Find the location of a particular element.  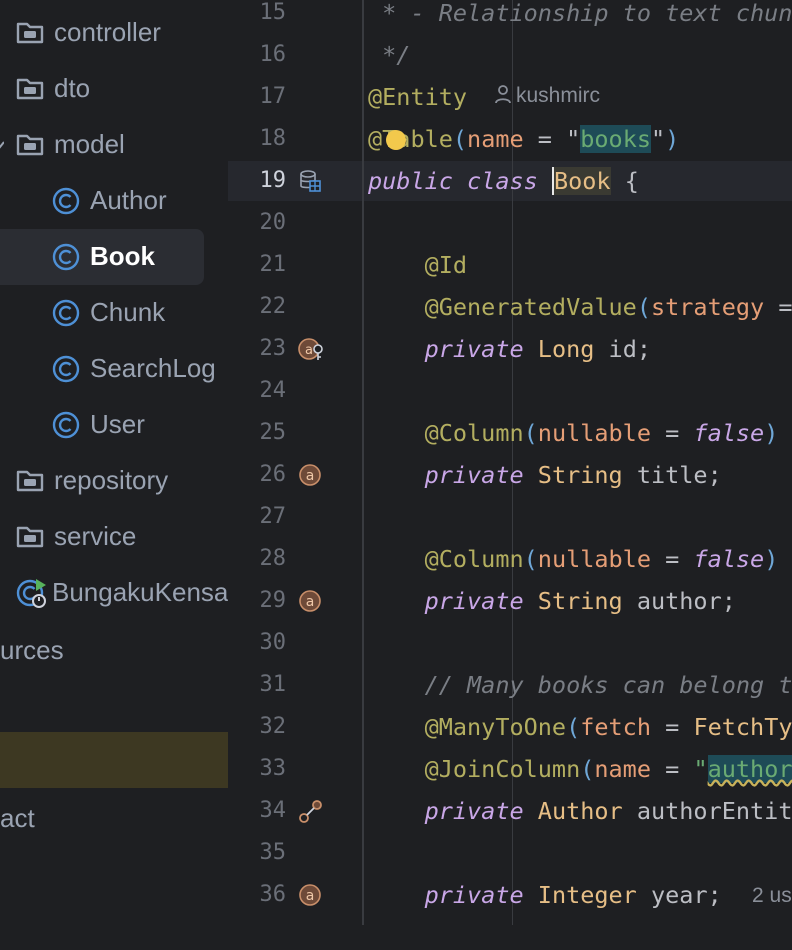

author-inlay-hint: kushmirc is located at coordinates (547, 96).